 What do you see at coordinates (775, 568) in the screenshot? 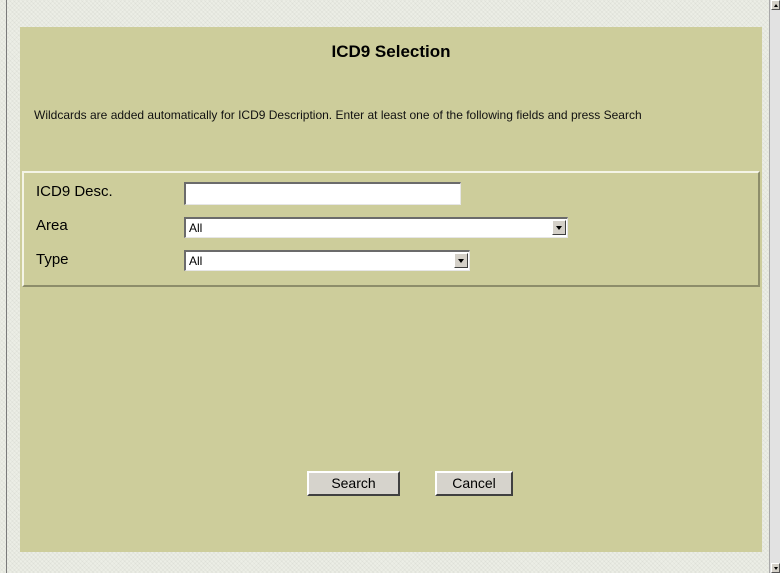
I see `scroll-down-icon` at bounding box center [775, 568].